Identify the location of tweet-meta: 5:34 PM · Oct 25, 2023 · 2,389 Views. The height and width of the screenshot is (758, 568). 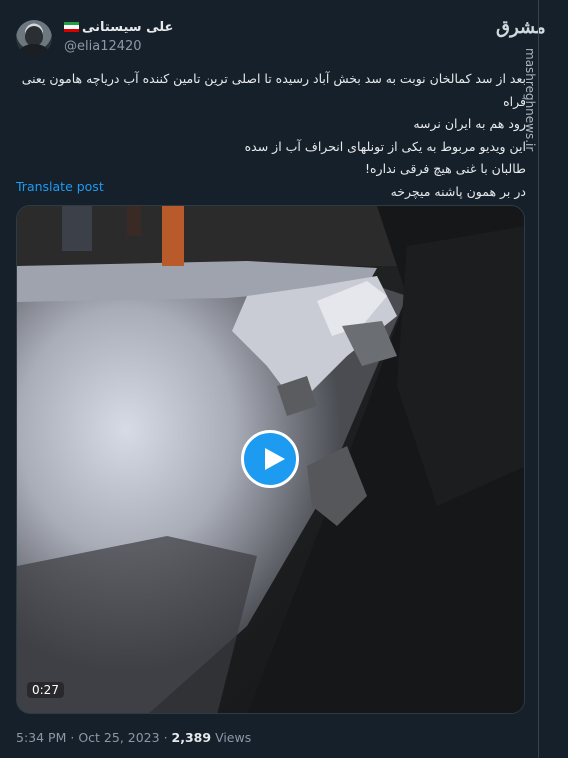
(133, 737).